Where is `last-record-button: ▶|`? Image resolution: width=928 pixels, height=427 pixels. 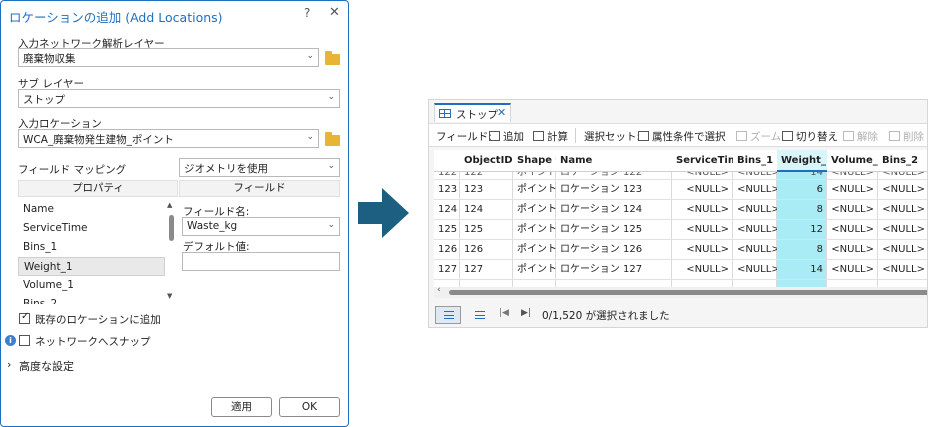 last-record-button: ▶| is located at coordinates (526, 313).